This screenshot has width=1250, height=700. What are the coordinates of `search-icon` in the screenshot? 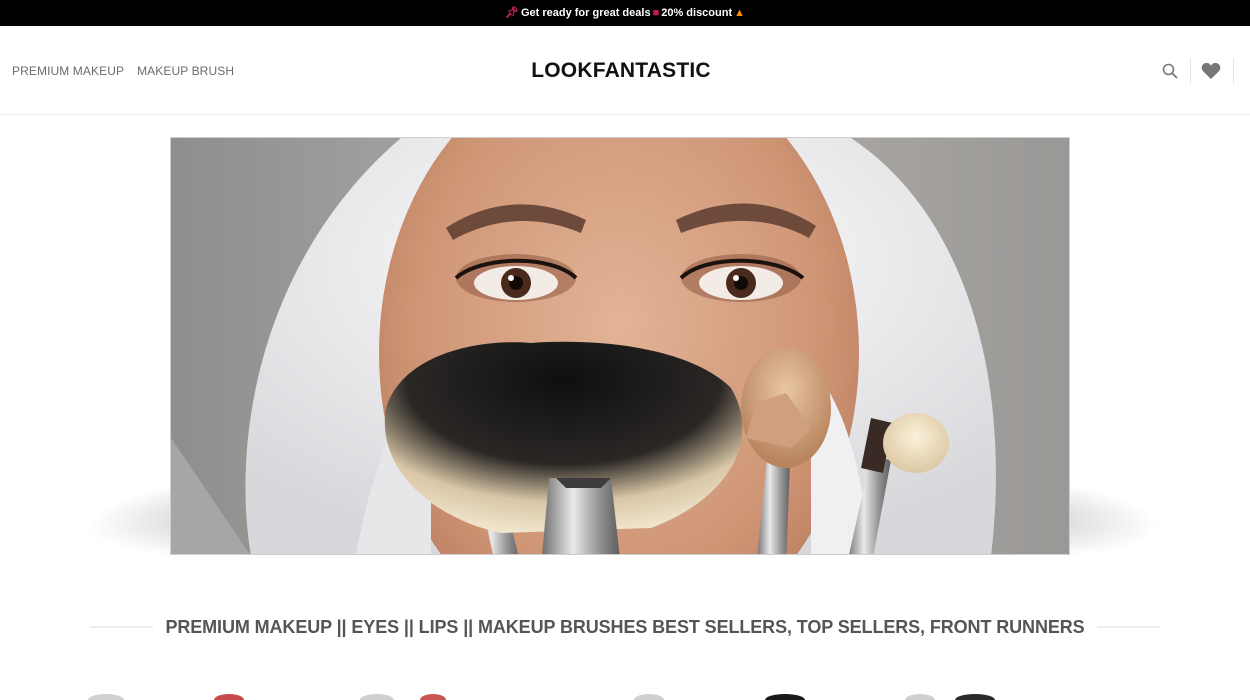 It's located at (1170, 70).